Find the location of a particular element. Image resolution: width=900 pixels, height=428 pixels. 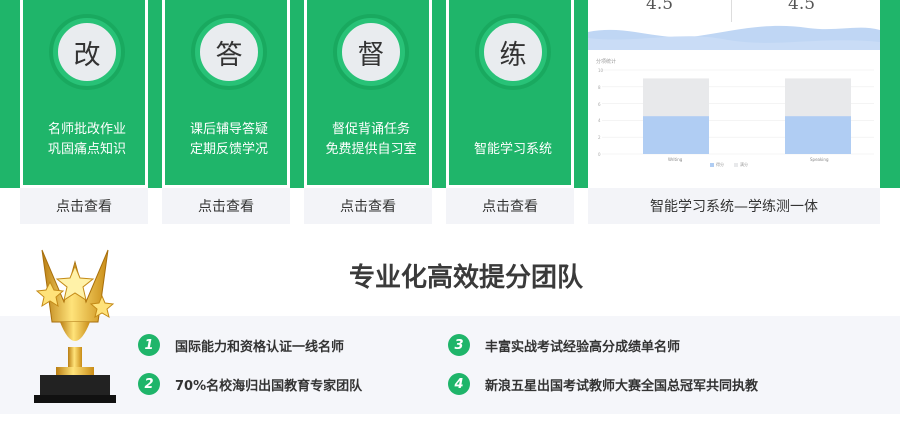

feature-line: 智能学习系统 is located at coordinates (512, 149).